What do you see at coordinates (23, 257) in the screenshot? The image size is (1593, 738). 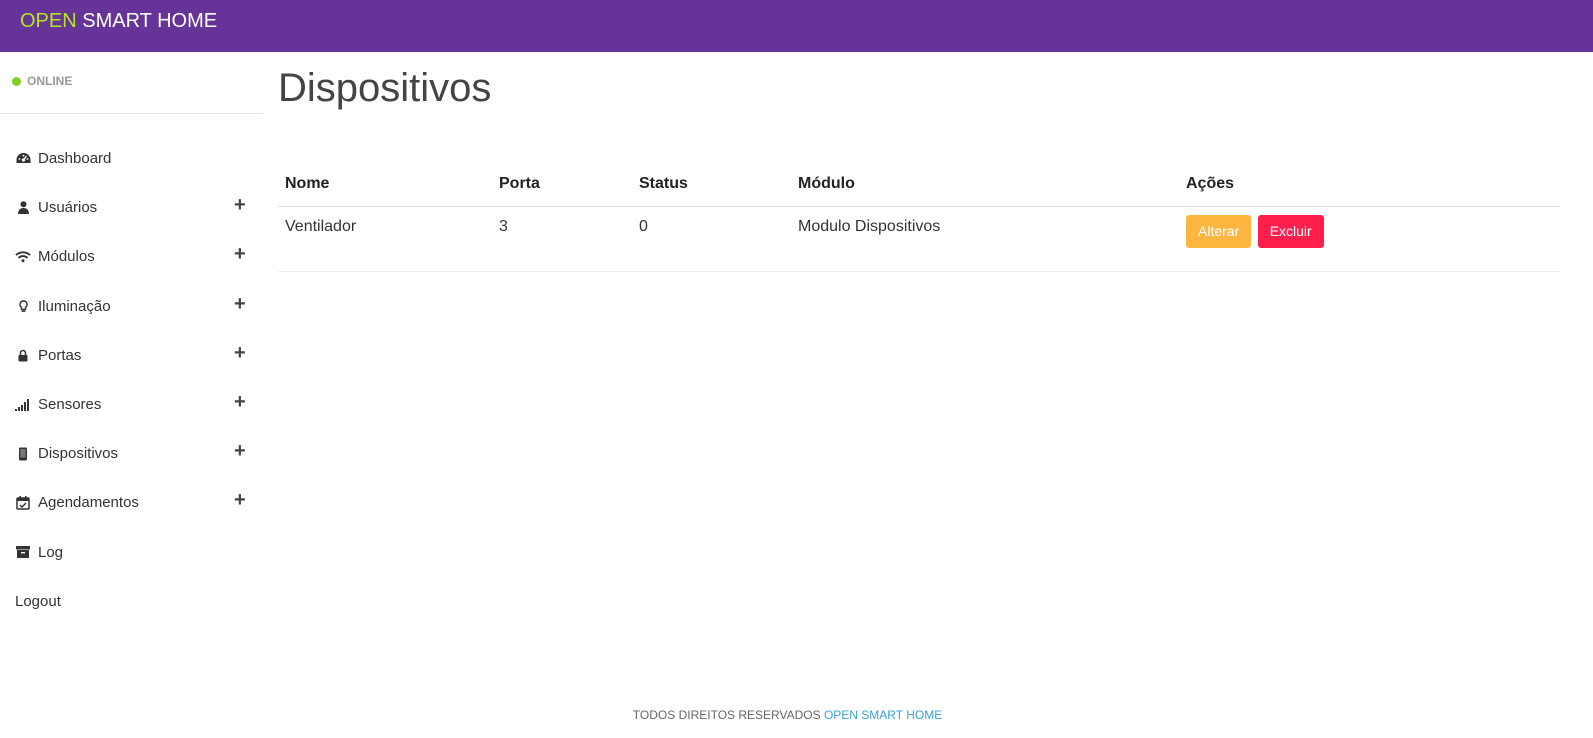 I see `wifi-icon` at bounding box center [23, 257].